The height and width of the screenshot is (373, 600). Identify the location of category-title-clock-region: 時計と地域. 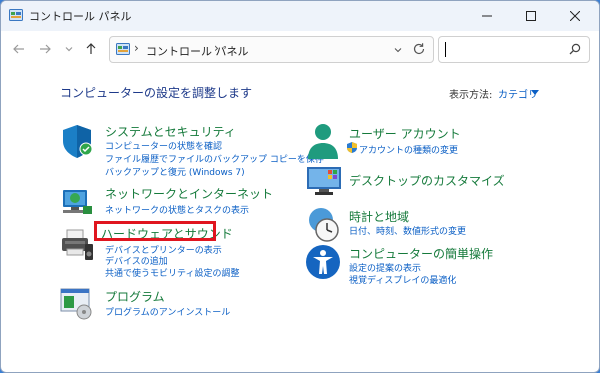
(379, 216).